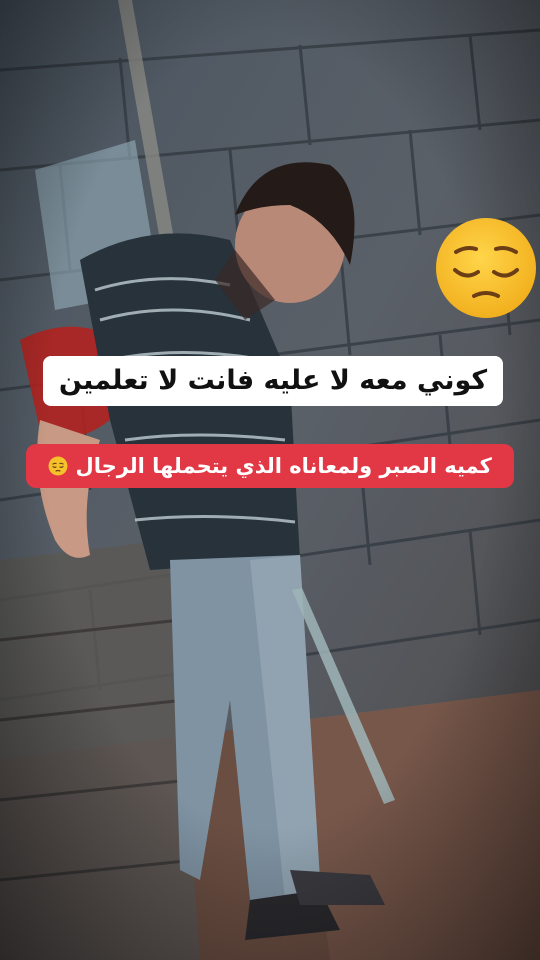 The width and height of the screenshot is (540, 960). I want to click on caption-line-1-text: كوني معه لا عليه فانت لا تعلمين, so click(273, 380).